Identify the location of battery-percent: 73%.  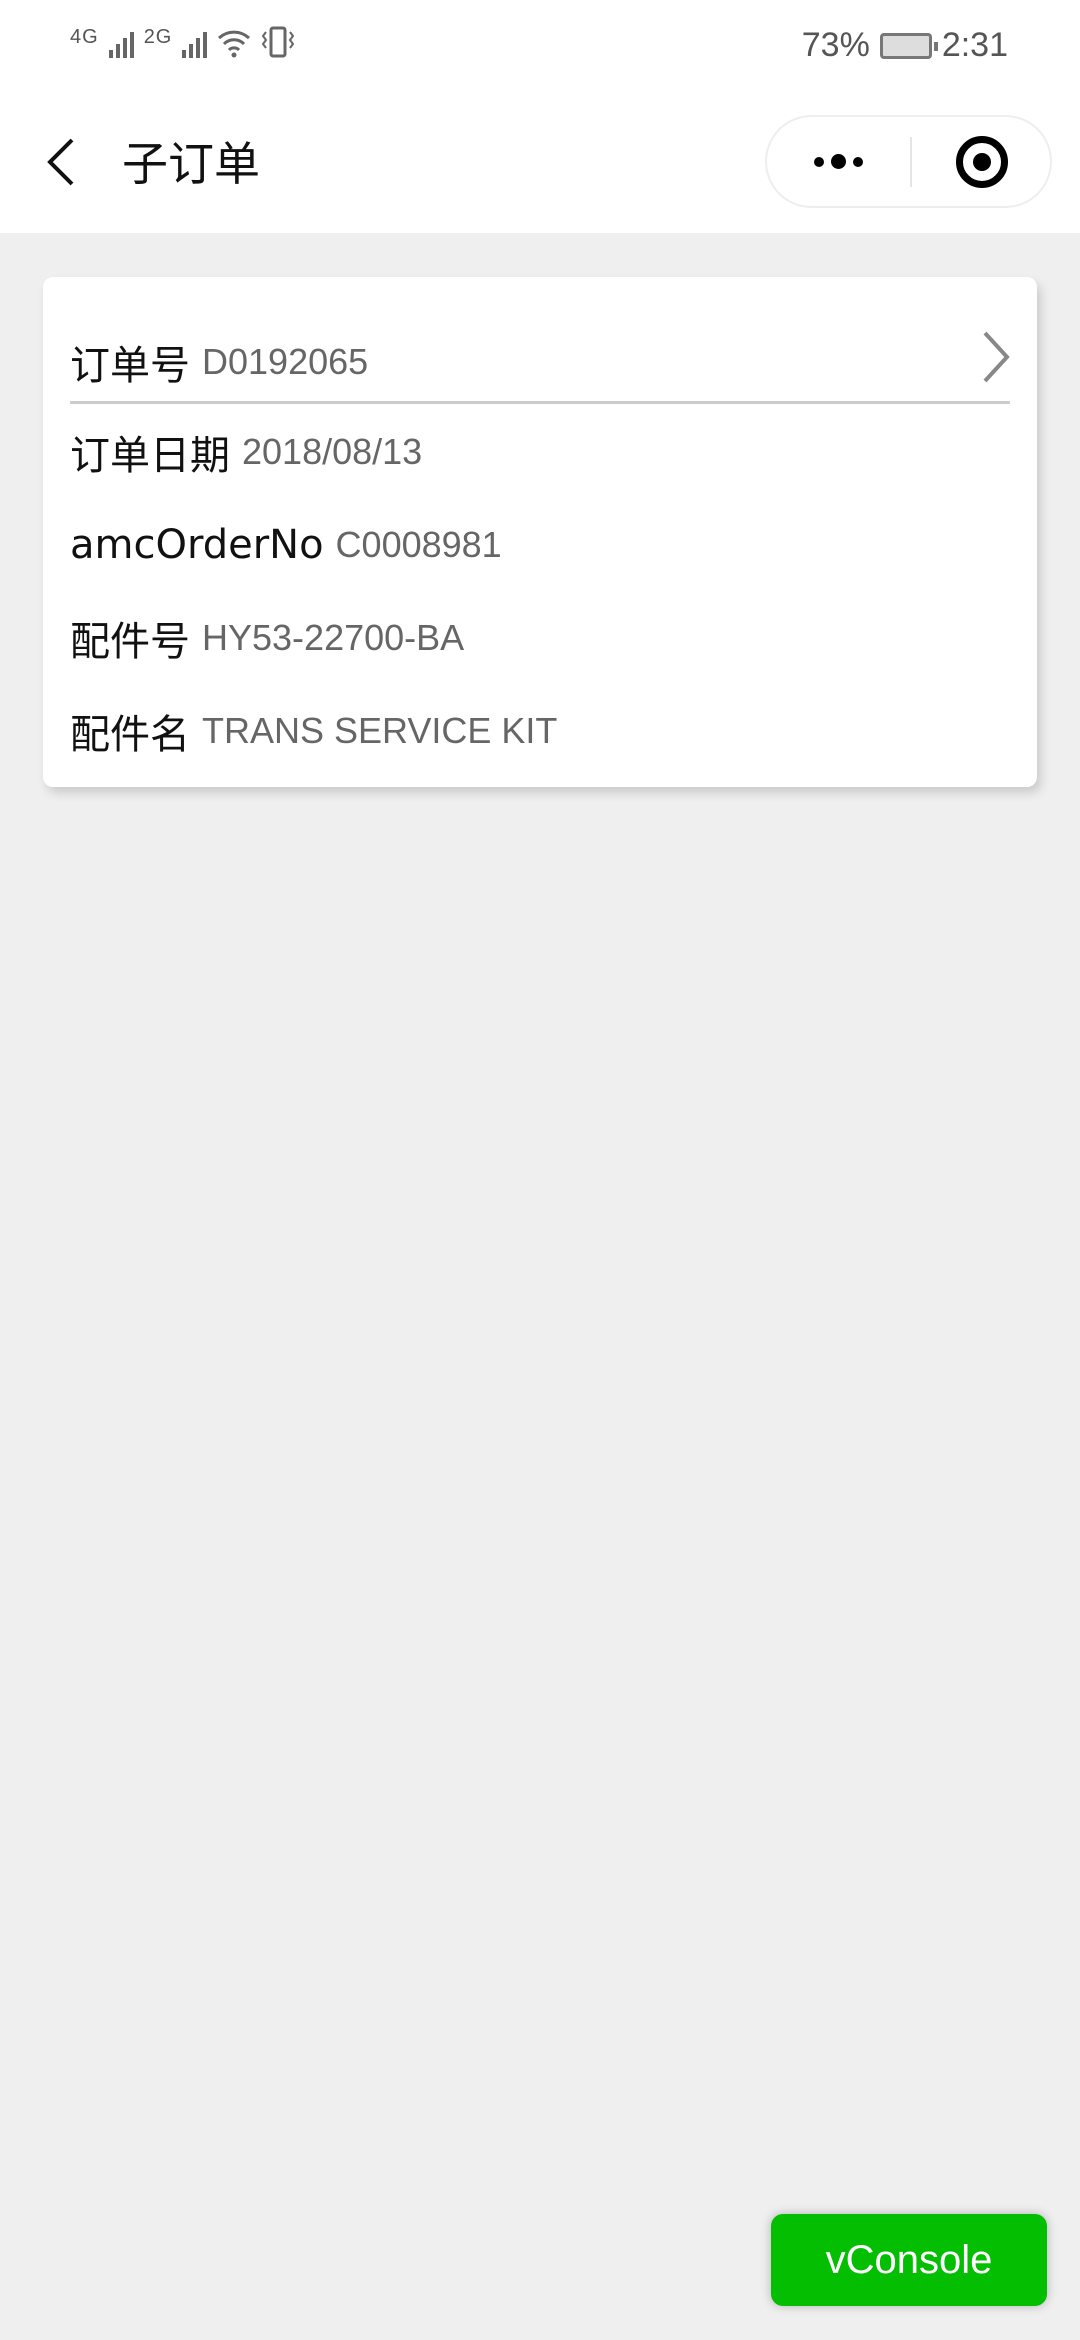
(835, 45).